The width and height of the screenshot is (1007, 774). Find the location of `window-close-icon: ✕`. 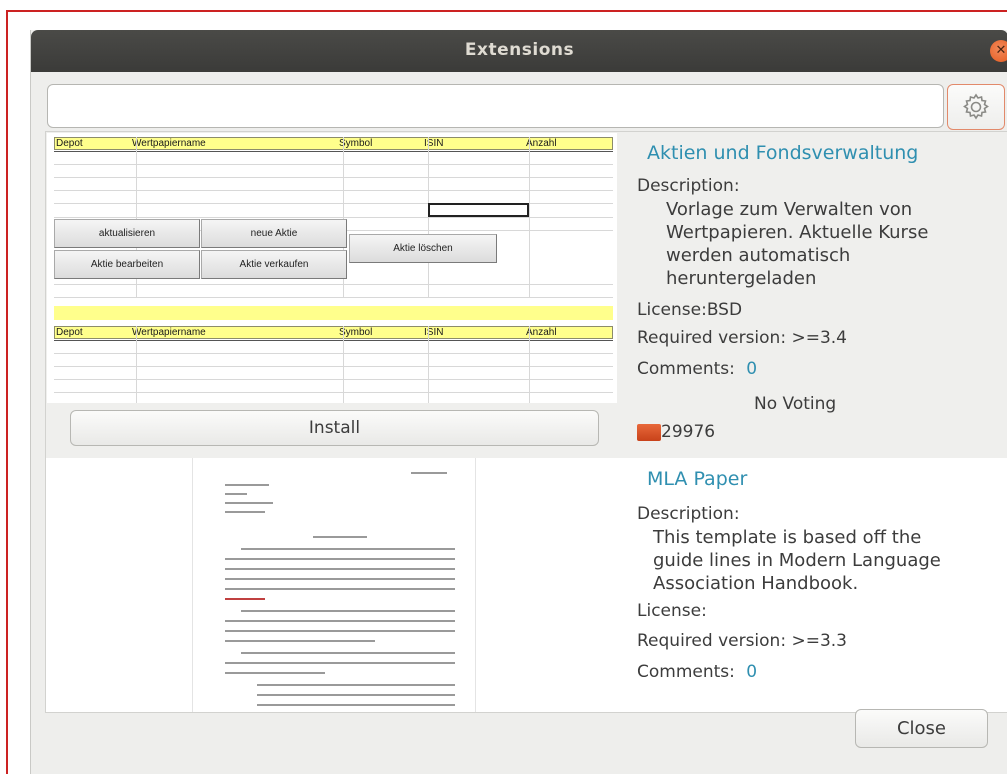

window-close-icon: ✕ is located at coordinates (998, 51).